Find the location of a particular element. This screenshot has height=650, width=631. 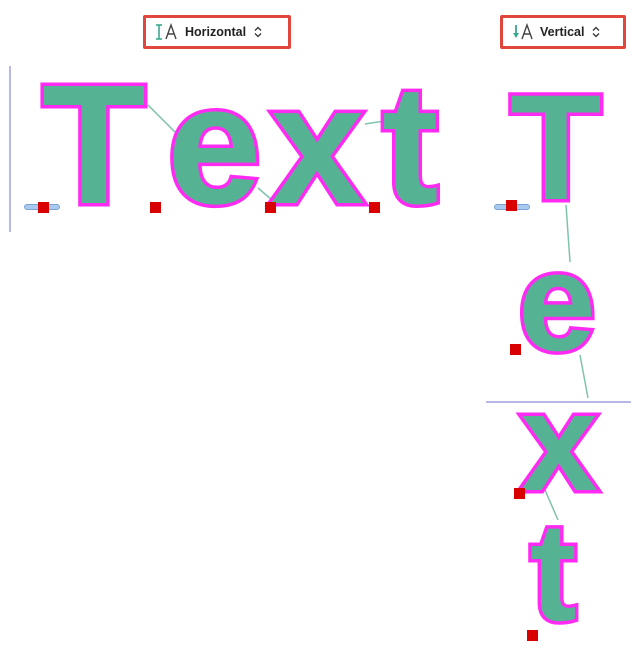

horizontal-letter-e: e is located at coordinates (215, 145).